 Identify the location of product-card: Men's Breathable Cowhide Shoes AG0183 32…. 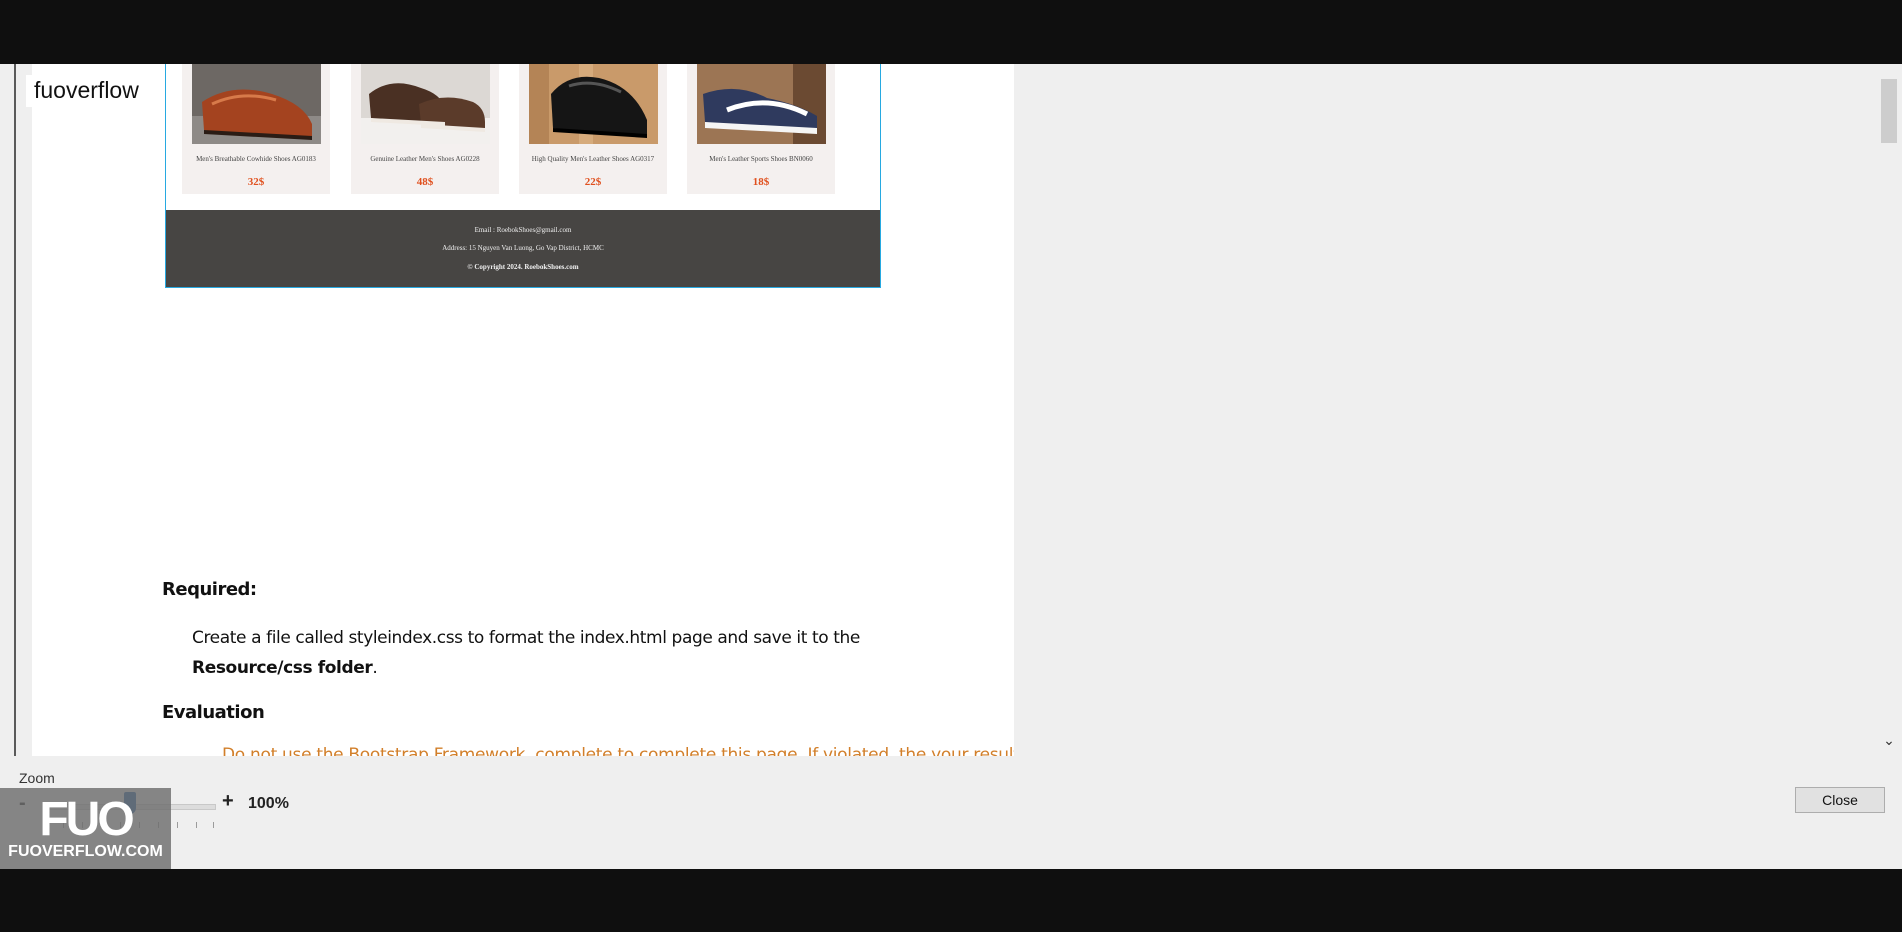
(256, 129).